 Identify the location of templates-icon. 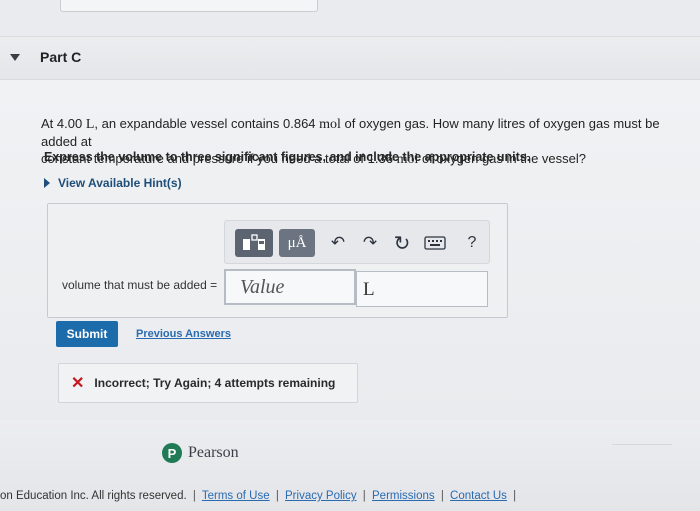
(254, 242).